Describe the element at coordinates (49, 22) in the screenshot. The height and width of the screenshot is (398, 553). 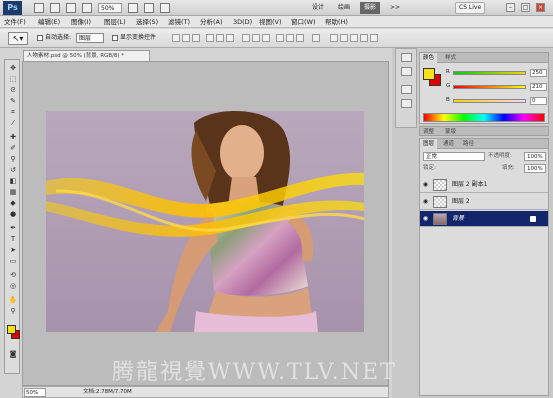
I see `menu-edit: 编辑(E)` at that location.